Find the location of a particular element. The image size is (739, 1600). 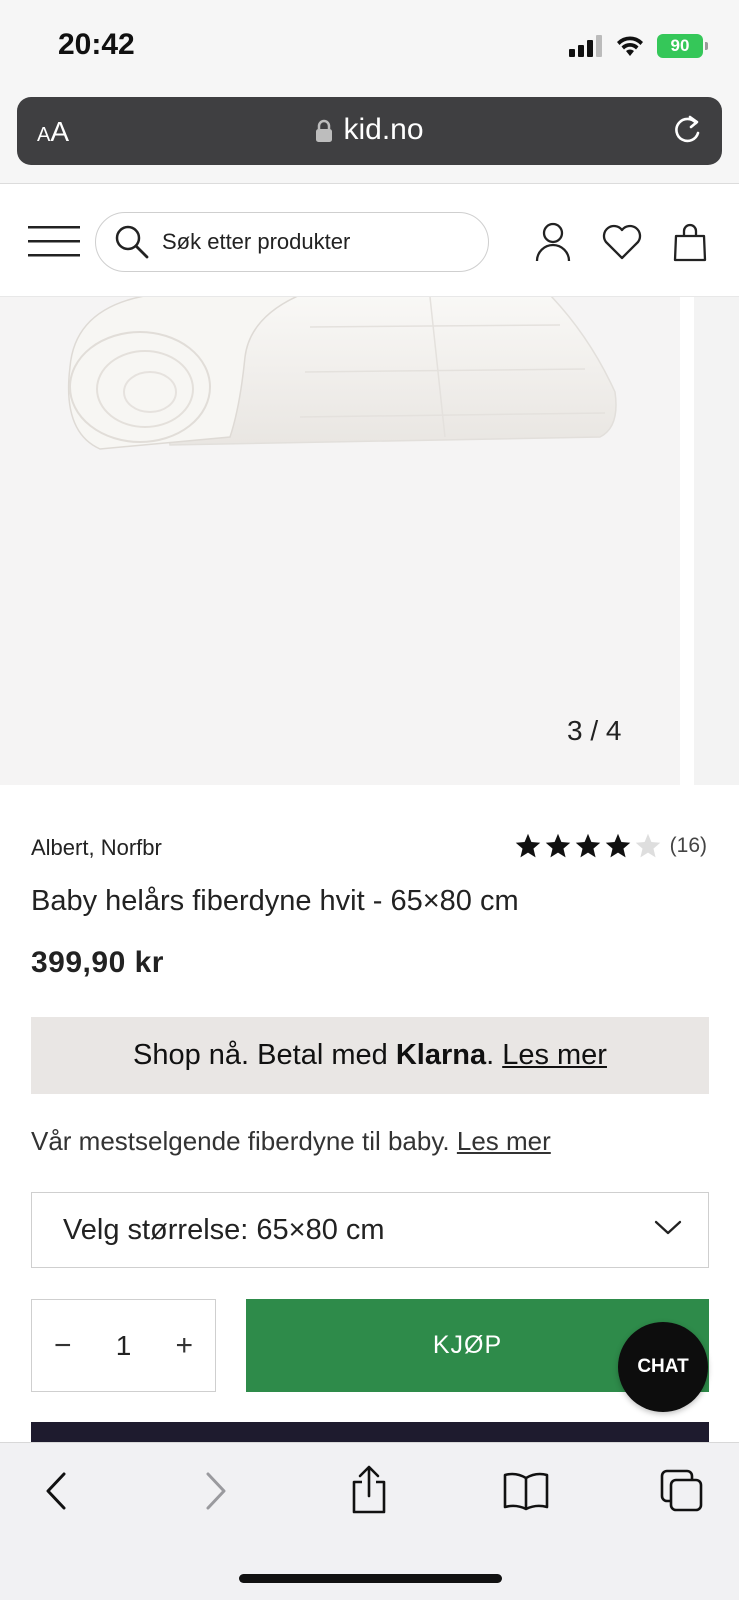

product-rating: (16) is located at coordinates (610, 846).